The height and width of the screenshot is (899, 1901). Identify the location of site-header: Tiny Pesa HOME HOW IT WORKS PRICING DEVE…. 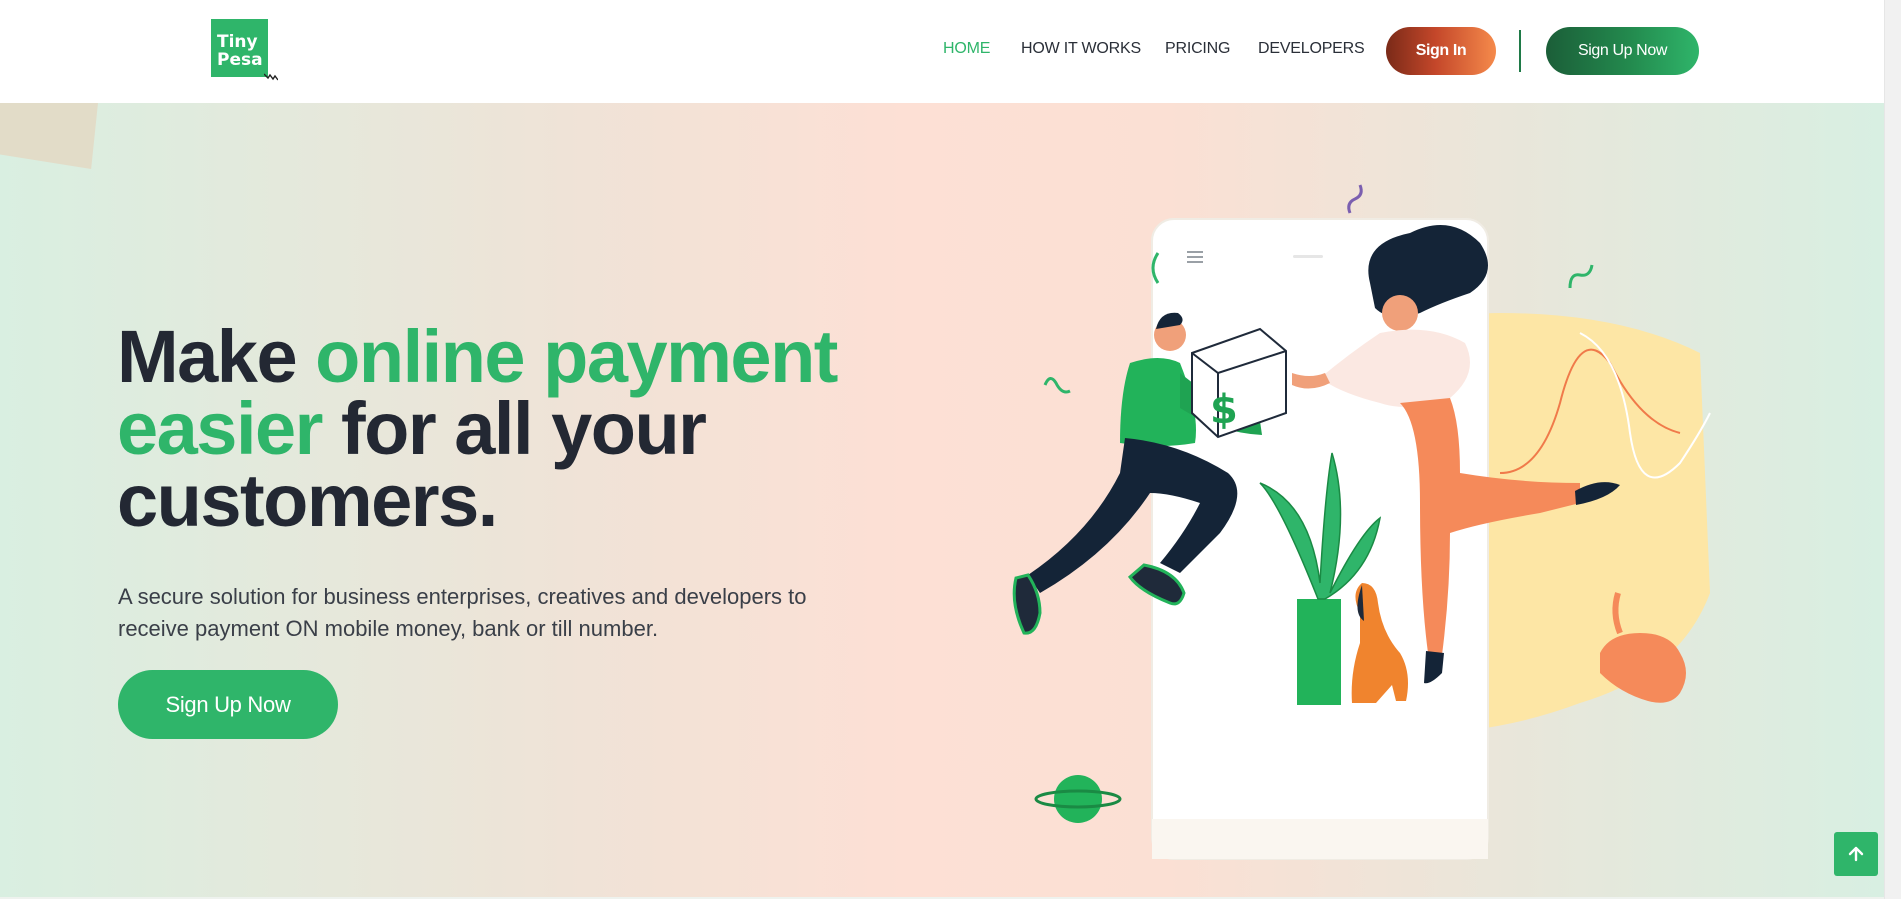
(942, 51).